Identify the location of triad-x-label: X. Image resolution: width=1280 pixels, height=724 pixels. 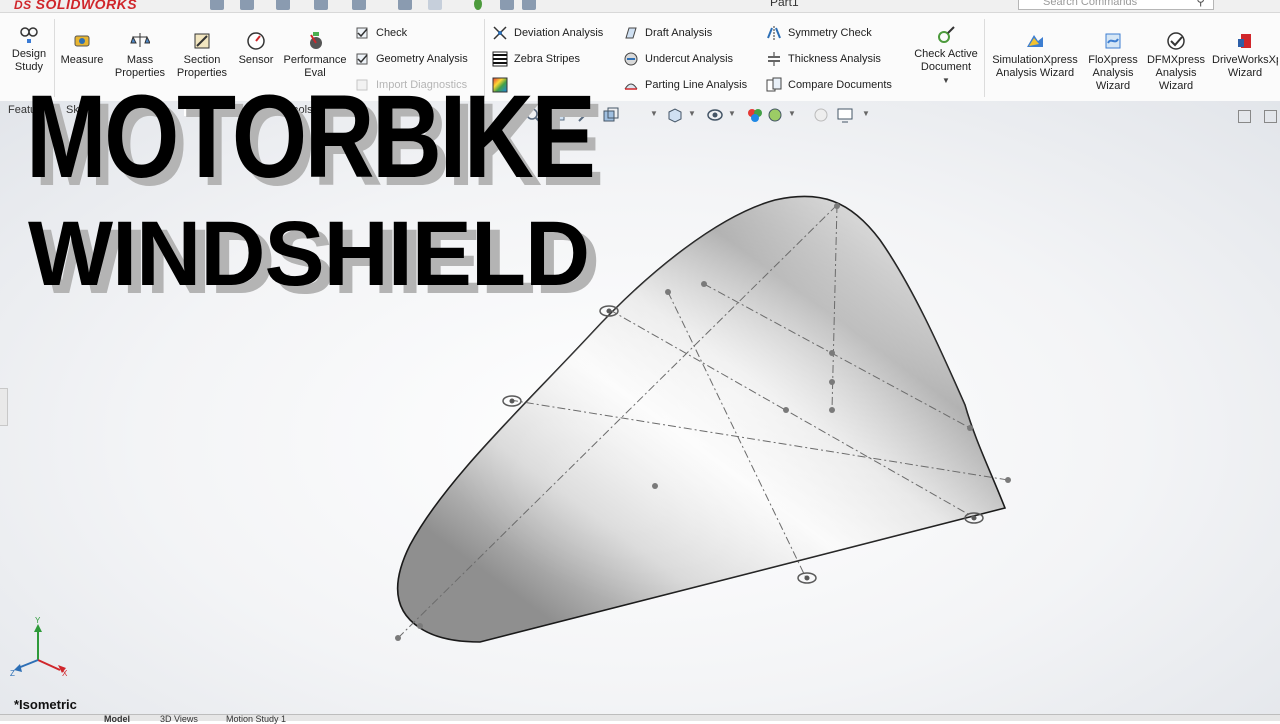
(65, 673).